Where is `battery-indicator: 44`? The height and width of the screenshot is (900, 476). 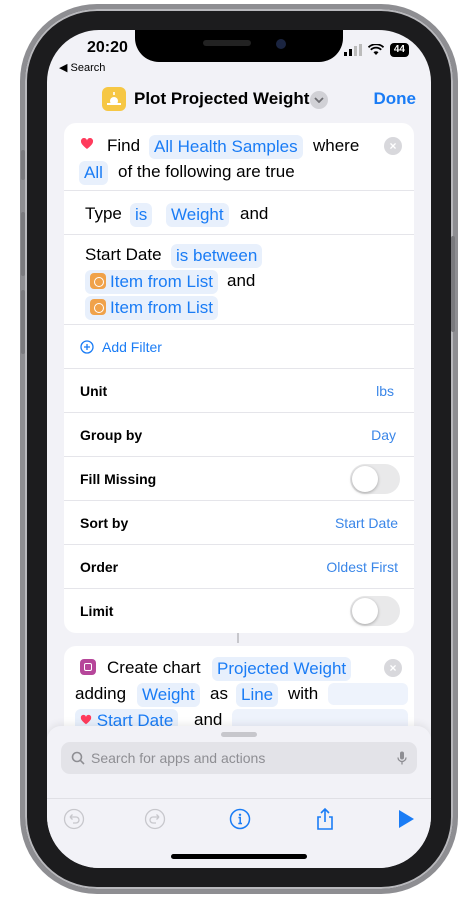
battery-indicator: 44 is located at coordinates (399, 50).